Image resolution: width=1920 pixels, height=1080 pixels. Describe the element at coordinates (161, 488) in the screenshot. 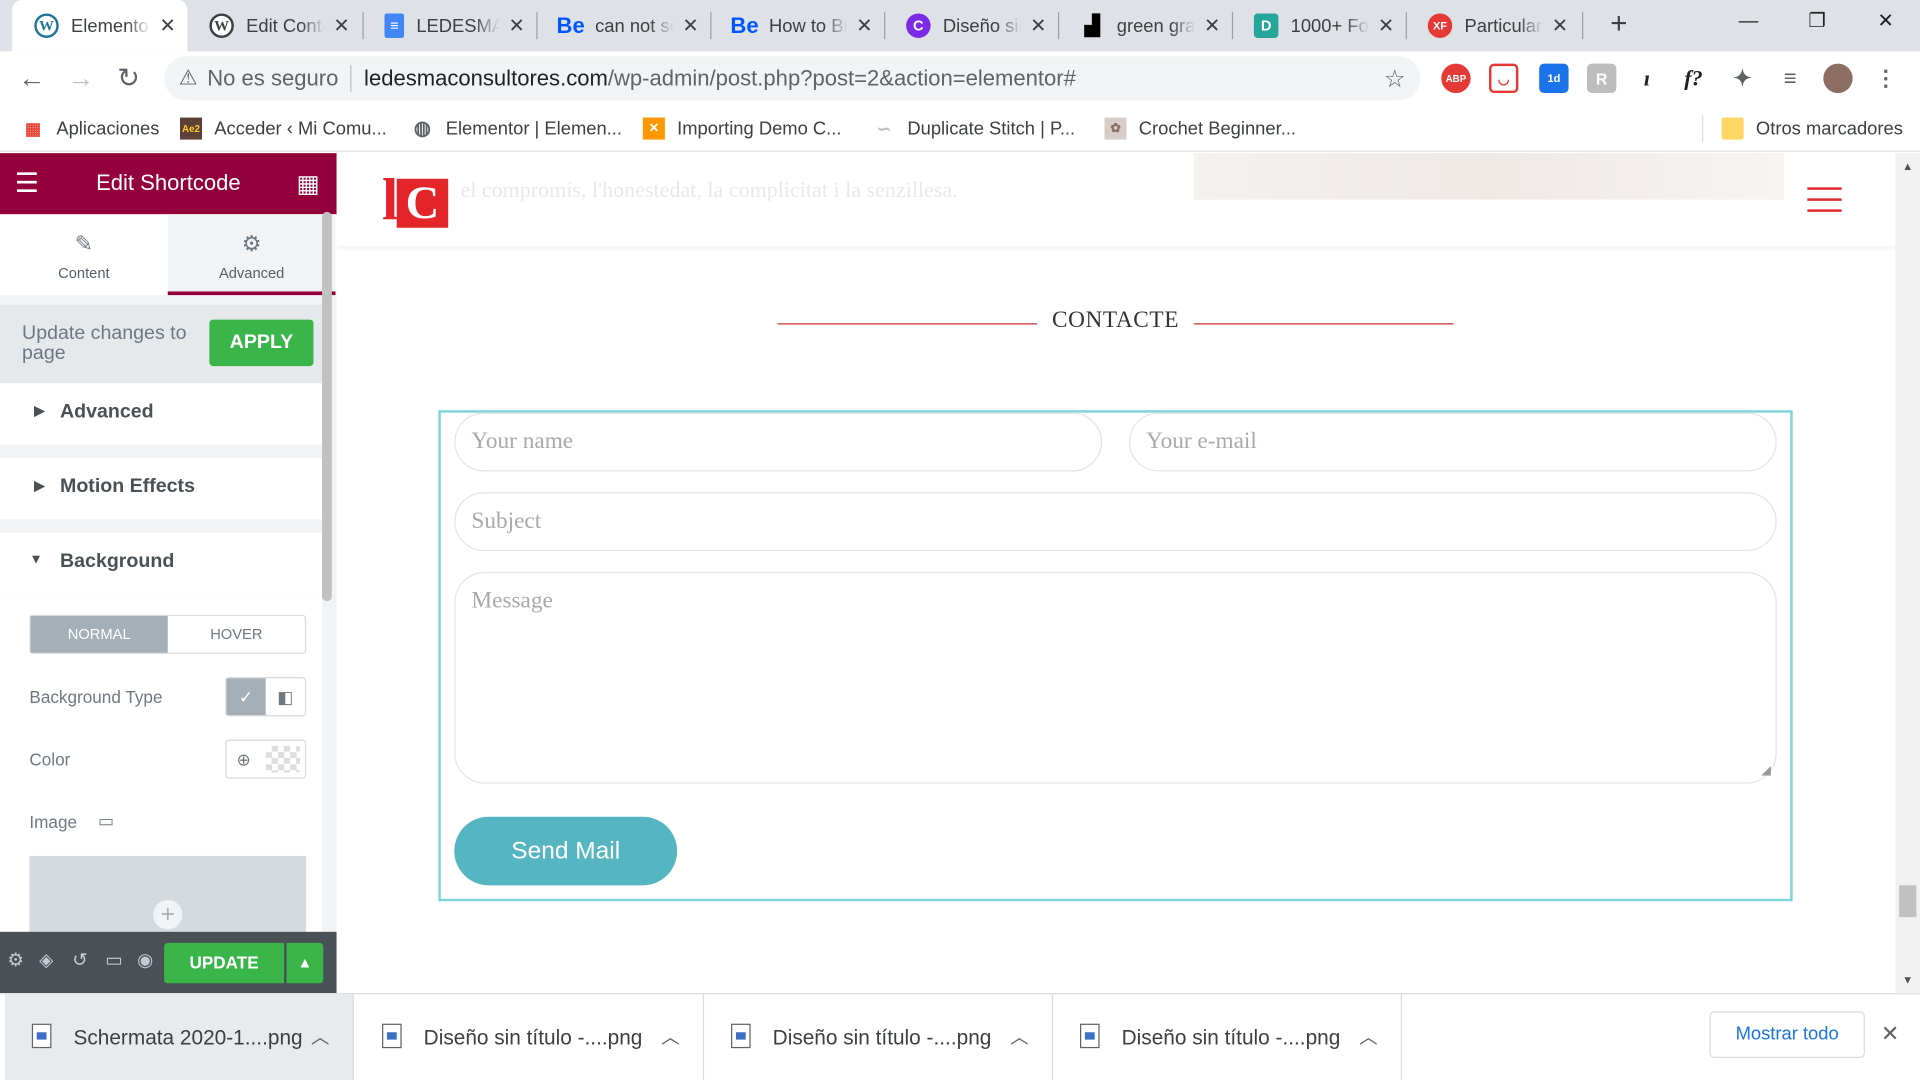

I see `section-motion-effects: ▶ Motion Effects` at that location.